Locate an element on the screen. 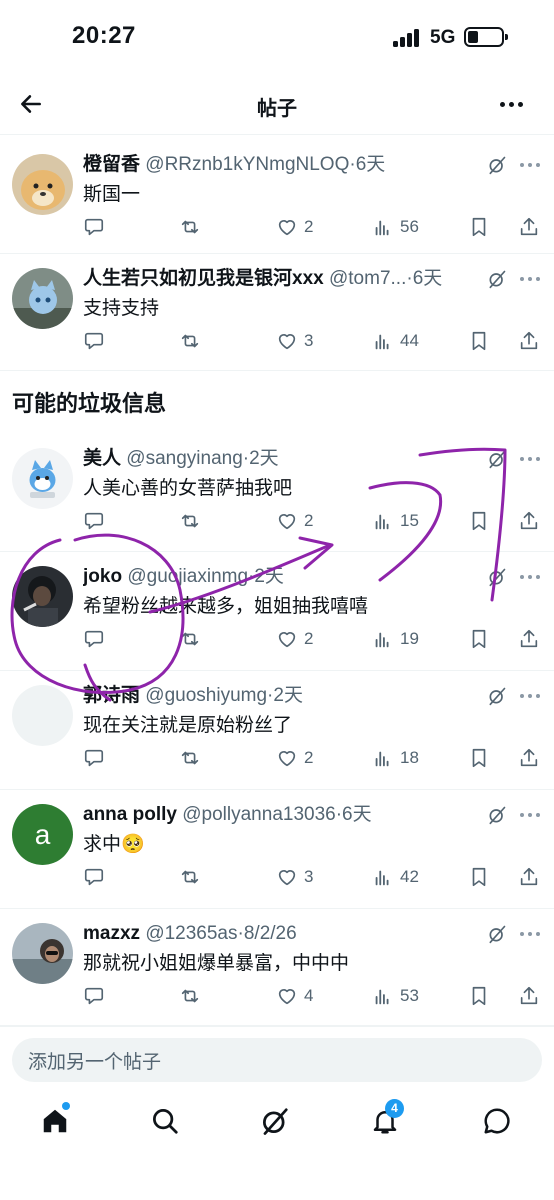 The height and width of the screenshot is (1200, 554). reply-post: a anna polly @pollyanna13036·6天 求中🥺 3 42 is located at coordinates (277, 849).